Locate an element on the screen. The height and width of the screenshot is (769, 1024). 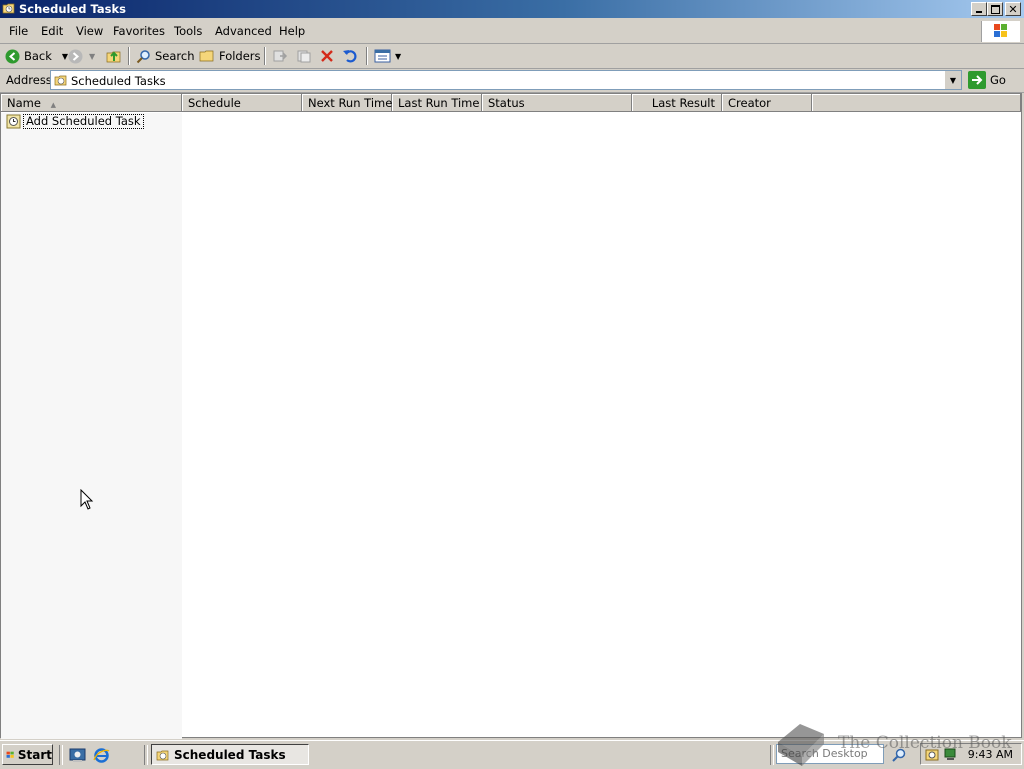
quicklaunch-separator is located at coordinates (61, 755).